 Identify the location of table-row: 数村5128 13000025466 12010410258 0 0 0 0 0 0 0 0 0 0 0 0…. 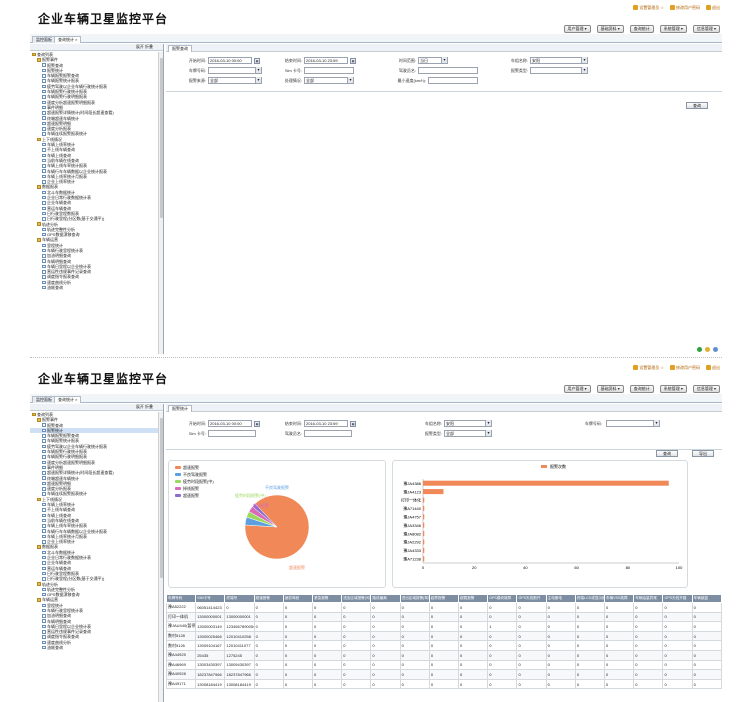
(444, 636).